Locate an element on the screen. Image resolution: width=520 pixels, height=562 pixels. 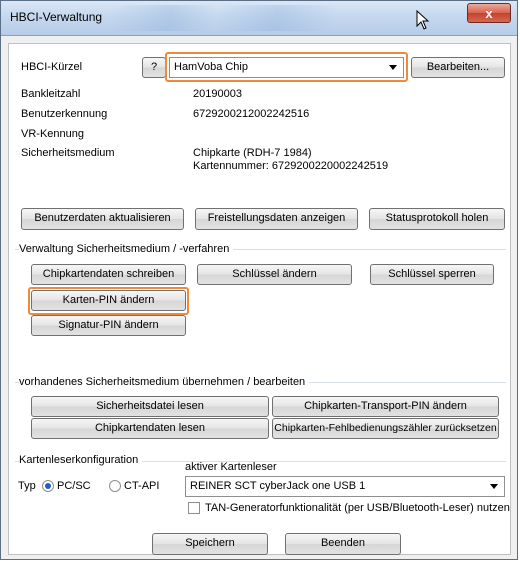
user-label: Benutzerkennung is located at coordinates (64, 114).